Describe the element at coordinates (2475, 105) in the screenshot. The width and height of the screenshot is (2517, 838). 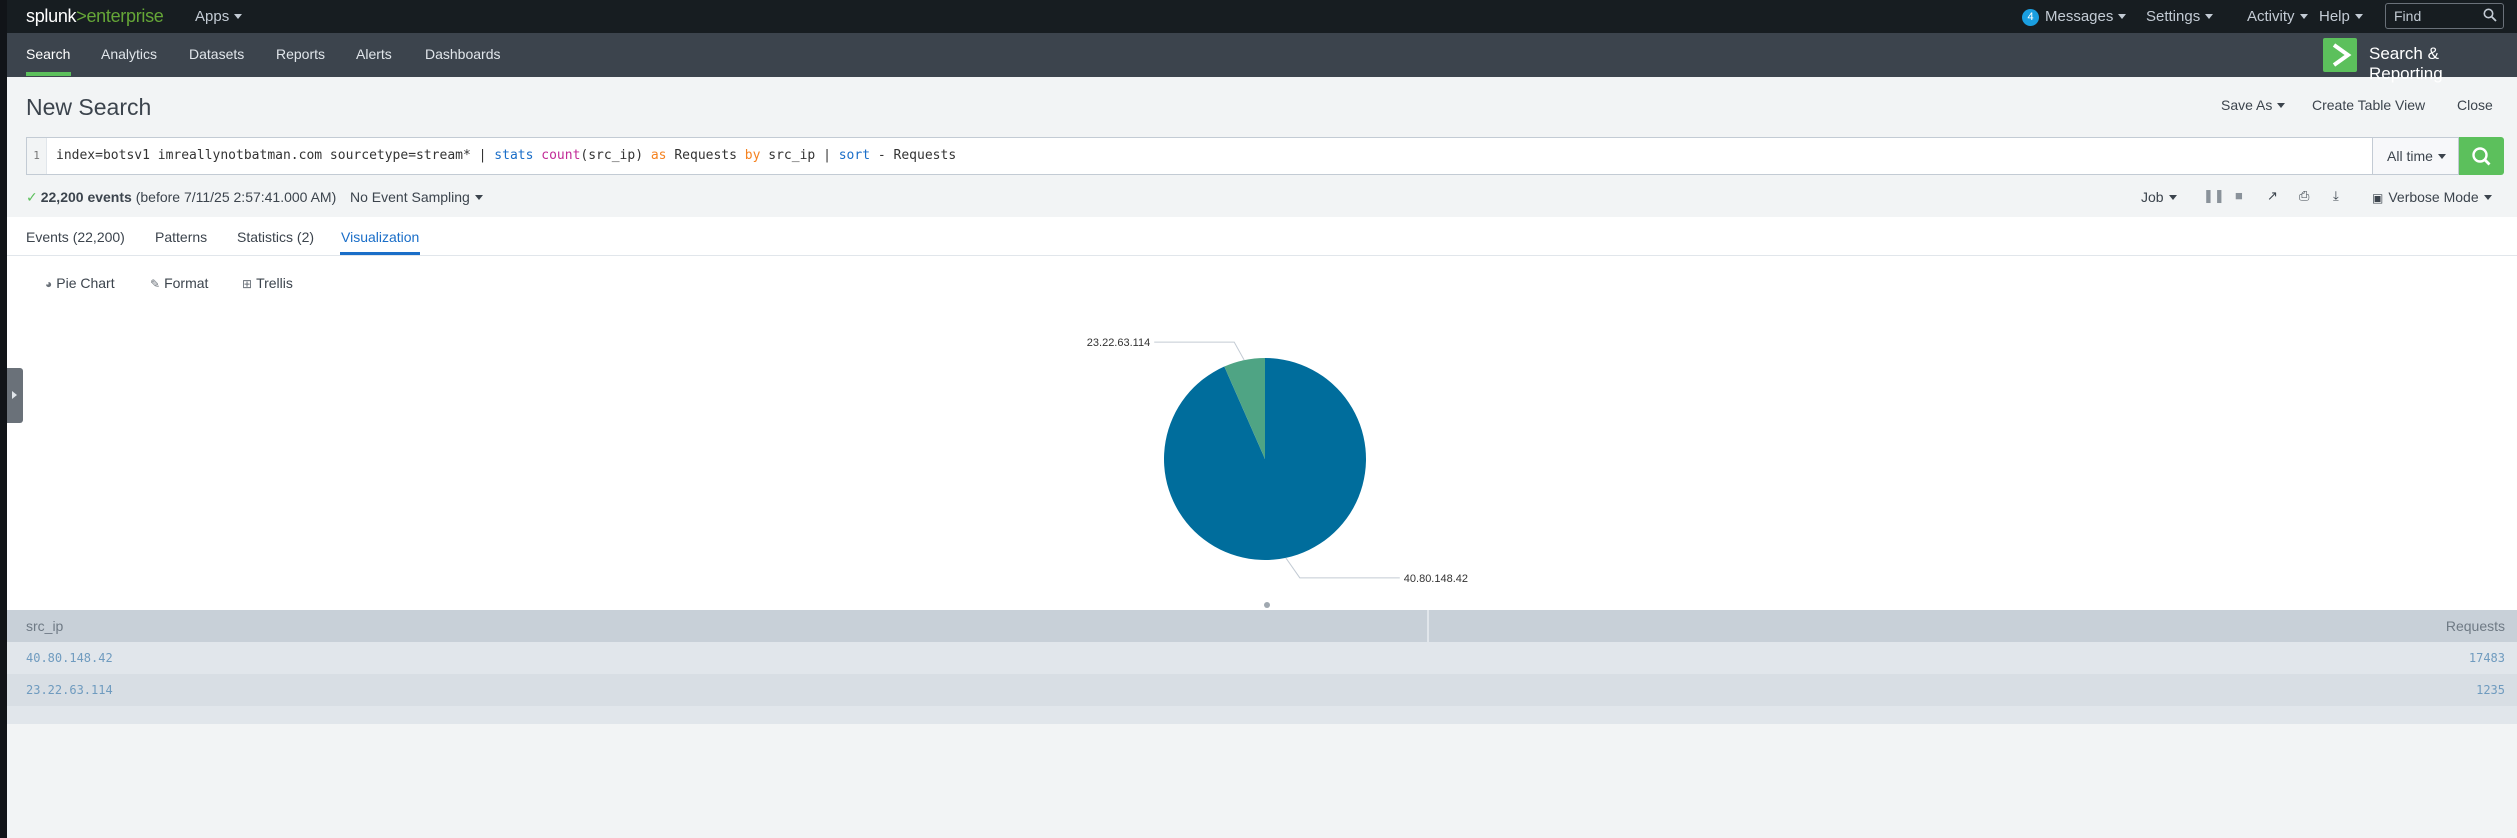
I see `close-button: Close` at that location.